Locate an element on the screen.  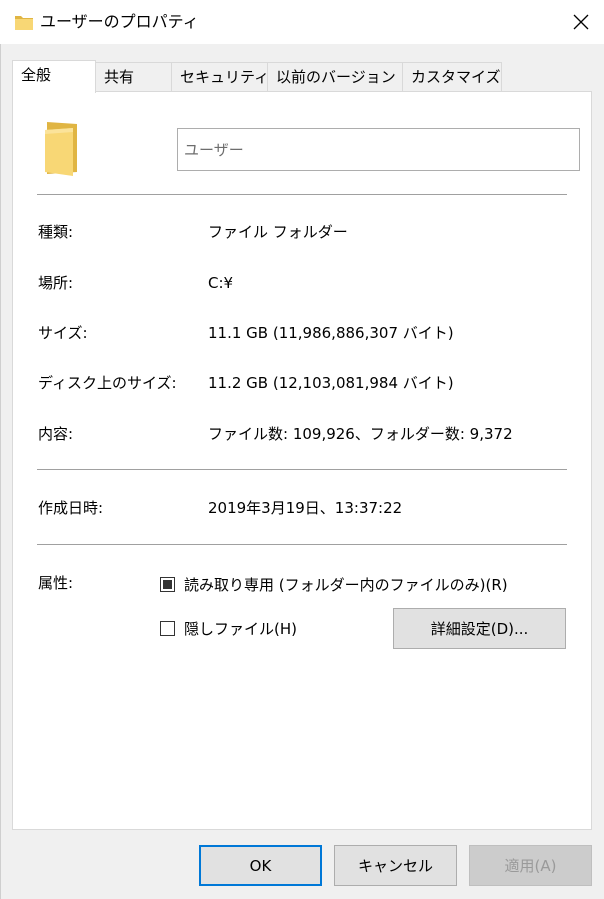
location-label: 場所: is located at coordinates (56, 283).